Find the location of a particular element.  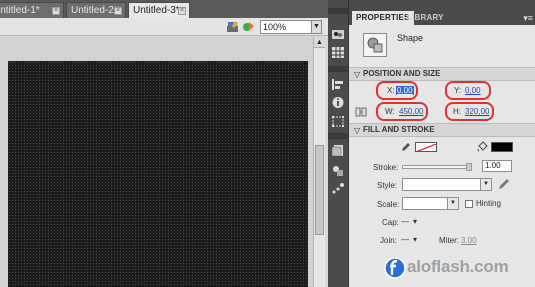

align-icon is located at coordinates (338, 84).